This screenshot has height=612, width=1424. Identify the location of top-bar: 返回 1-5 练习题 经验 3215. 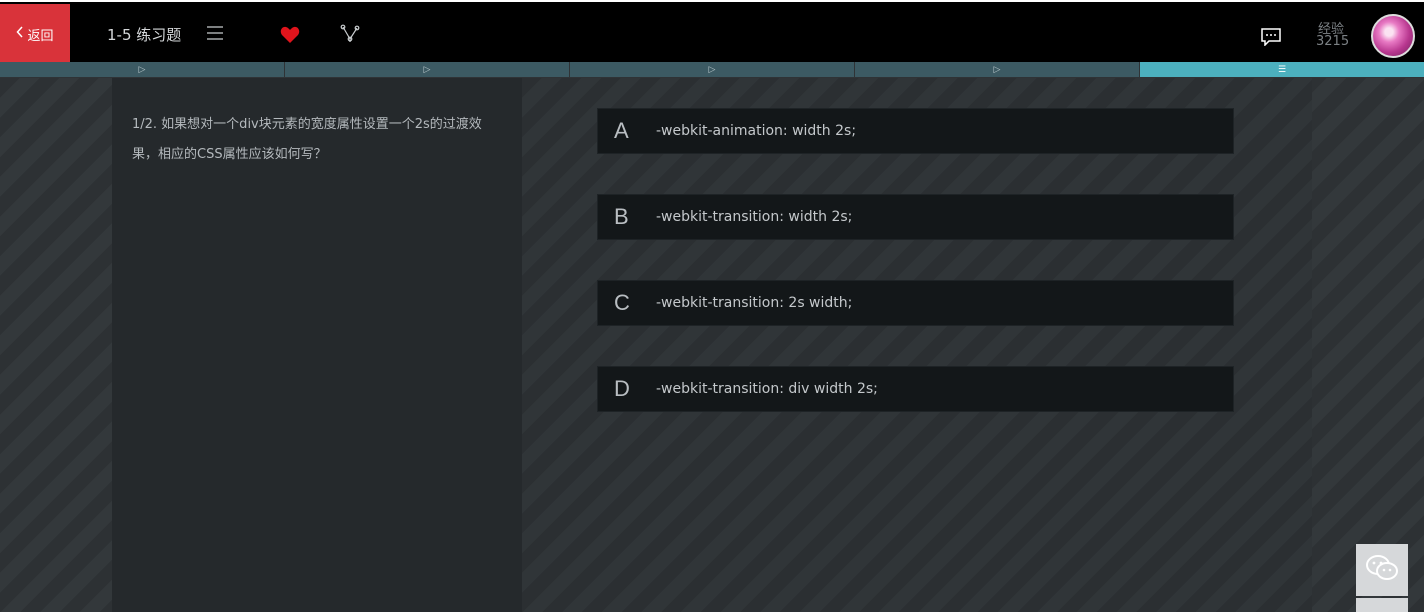
(712, 32).